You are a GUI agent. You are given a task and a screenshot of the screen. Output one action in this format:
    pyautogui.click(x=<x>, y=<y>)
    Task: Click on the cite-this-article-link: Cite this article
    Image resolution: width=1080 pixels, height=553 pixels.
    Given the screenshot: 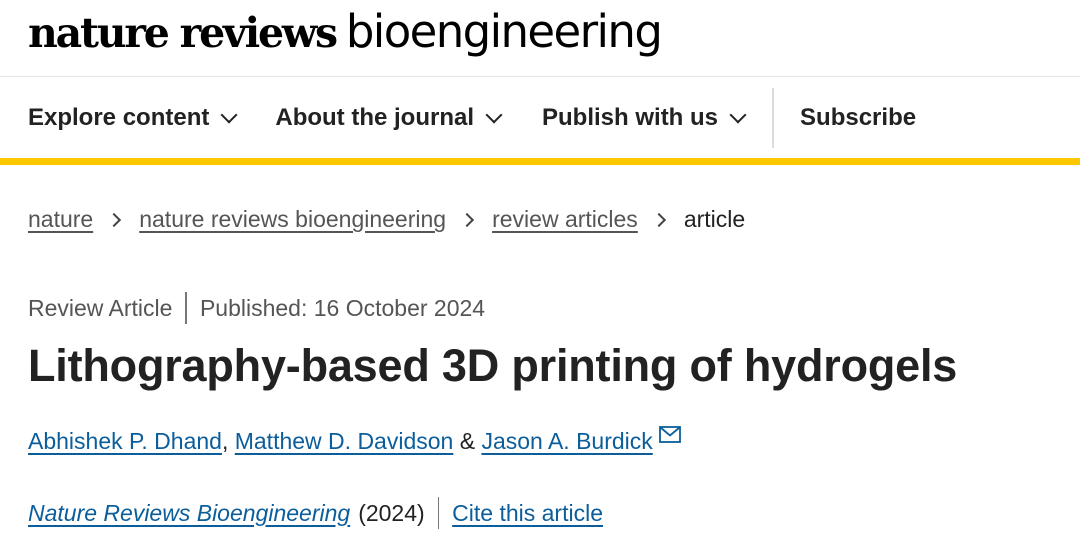 What is the action you would take?
    pyautogui.click(x=527, y=513)
    